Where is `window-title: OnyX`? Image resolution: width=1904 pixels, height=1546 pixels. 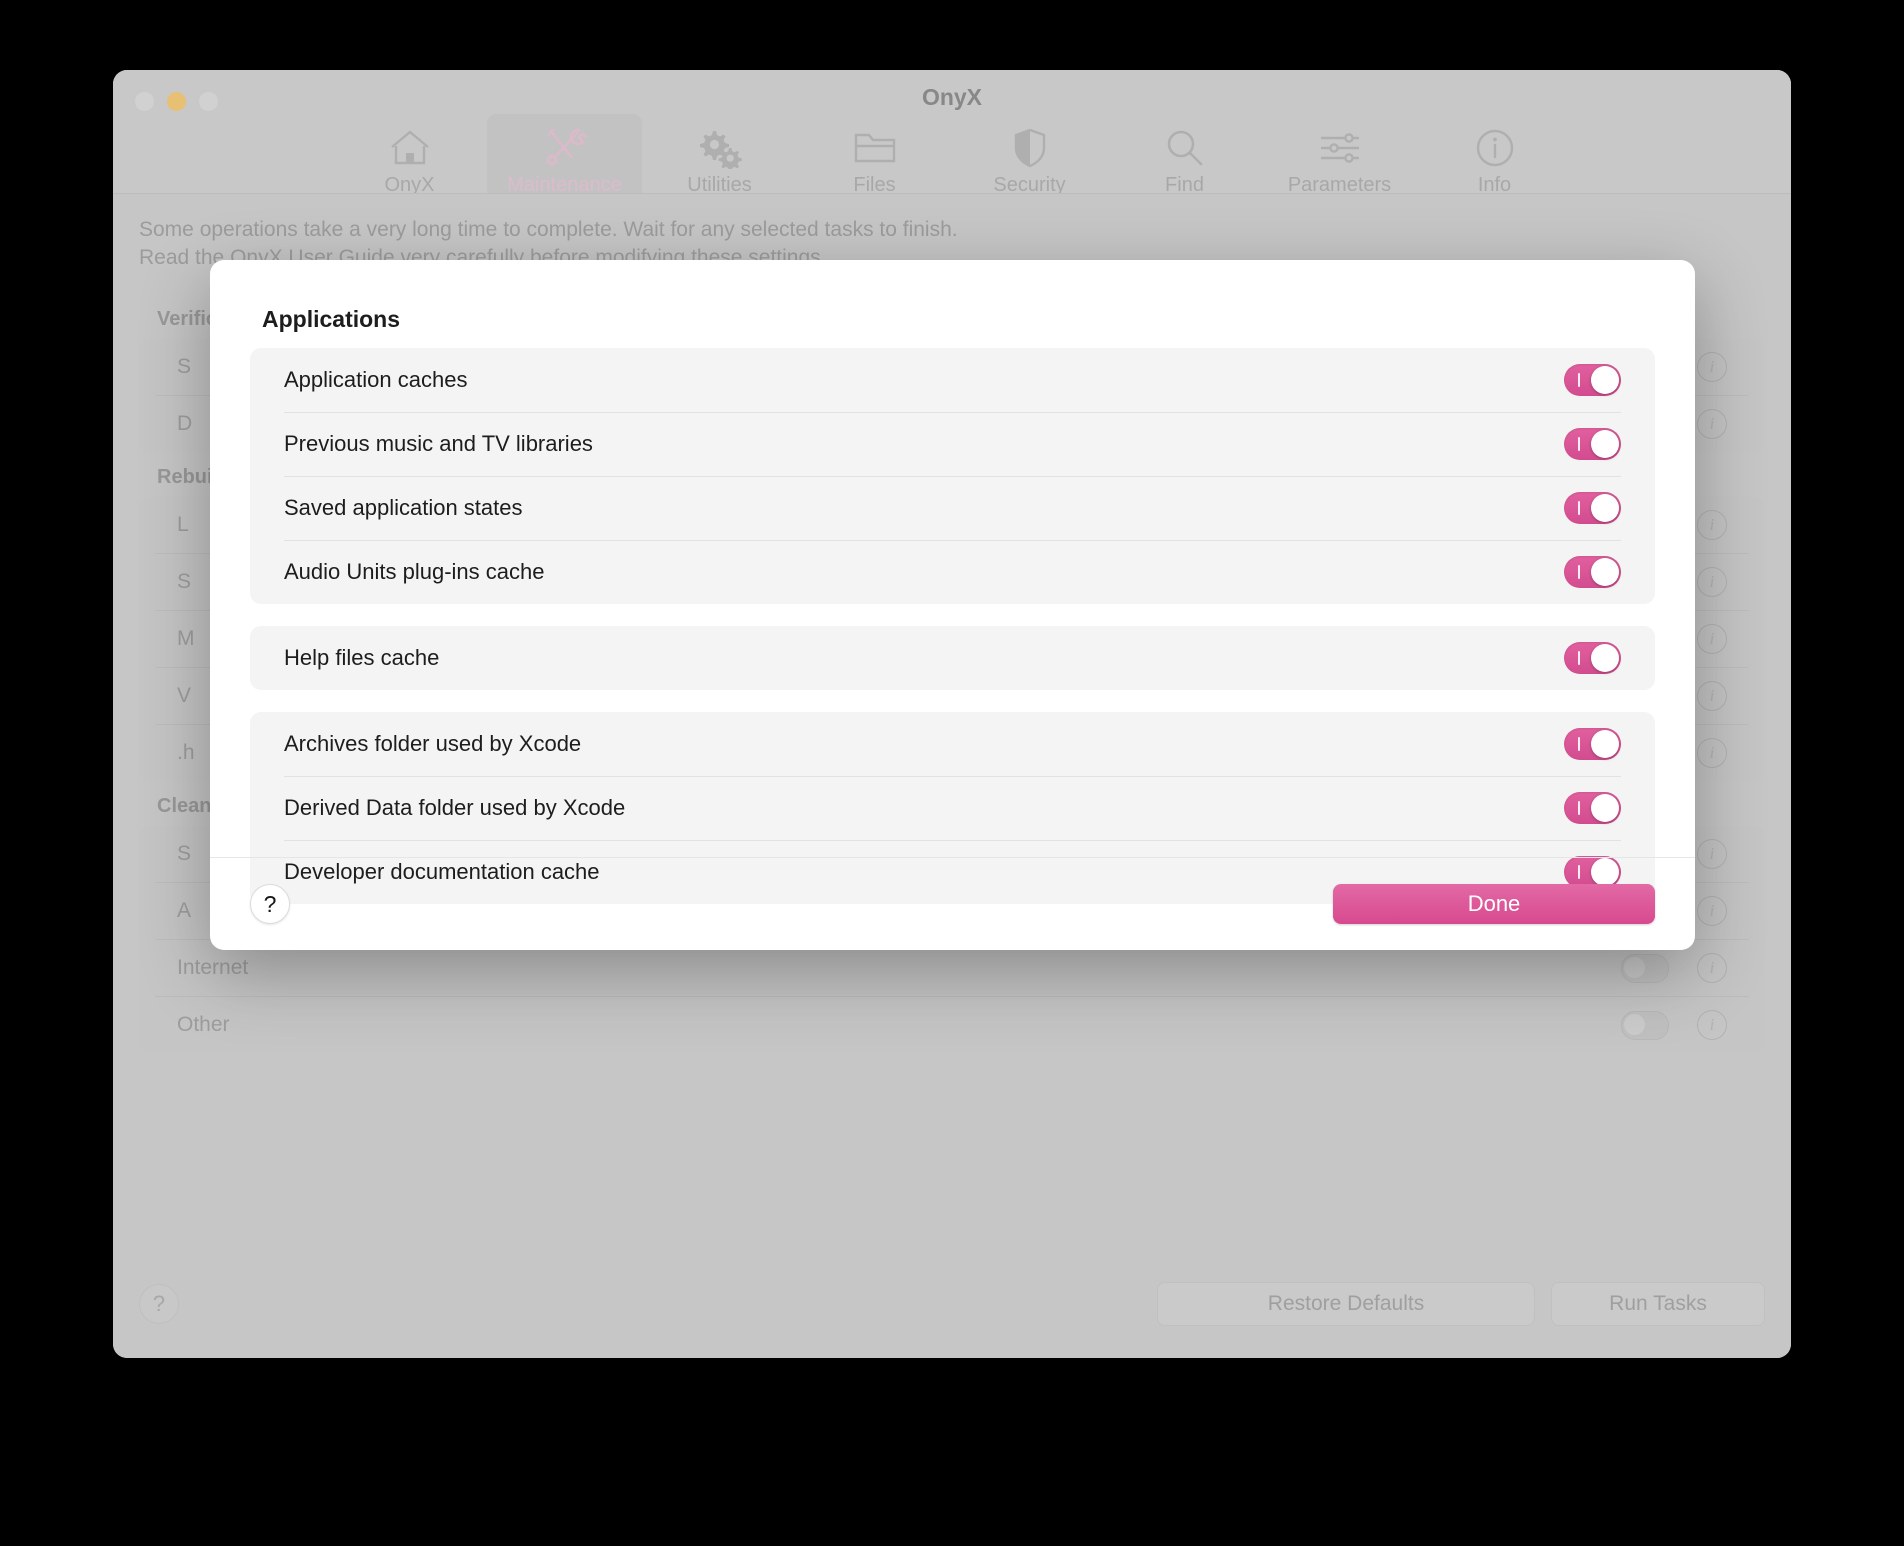
window-title: OnyX is located at coordinates (952, 97).